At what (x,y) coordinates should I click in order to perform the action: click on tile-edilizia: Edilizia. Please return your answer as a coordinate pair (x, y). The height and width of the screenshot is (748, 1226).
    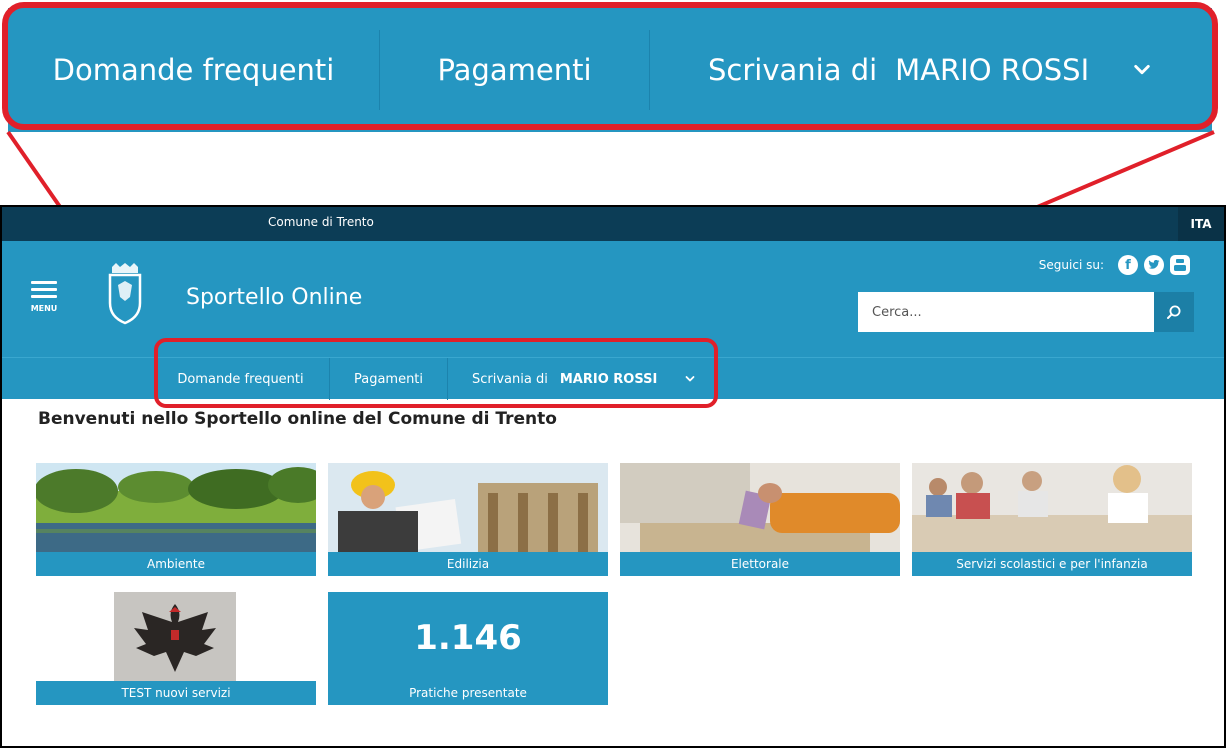
    Looking at the image, I should click on (468, 519).